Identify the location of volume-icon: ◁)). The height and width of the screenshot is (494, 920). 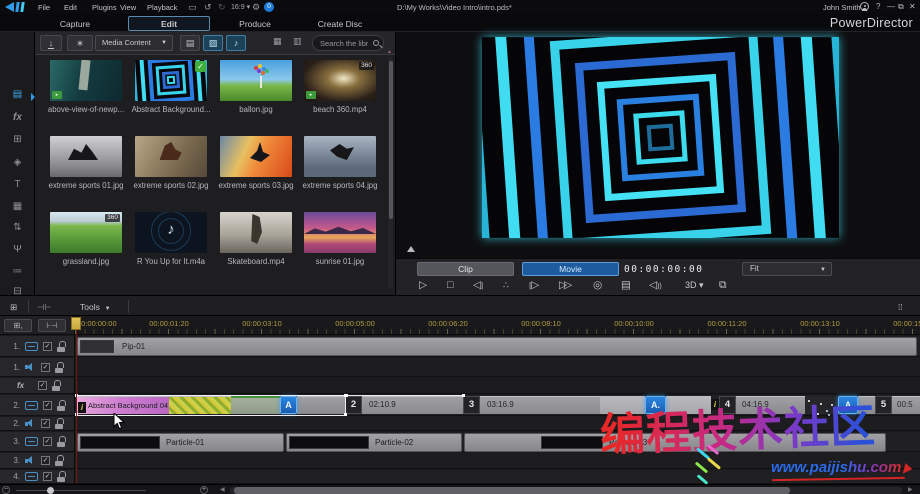
(655, 286).